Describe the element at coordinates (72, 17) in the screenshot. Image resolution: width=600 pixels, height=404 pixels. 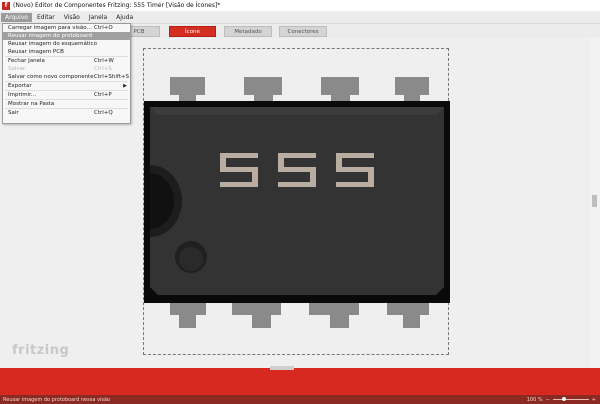
I see `menu-visao: Visão` at that location.